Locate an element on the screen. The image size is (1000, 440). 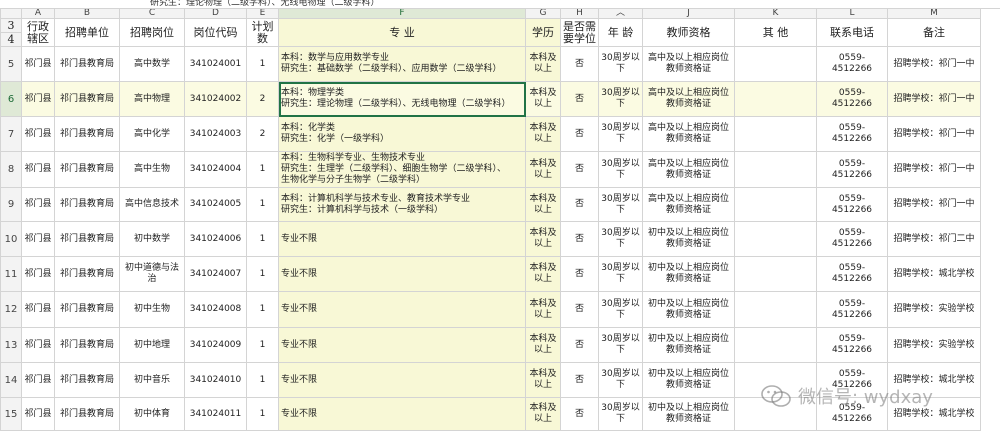
cell-position: 初中数学 is located at coordinates (152, 239).